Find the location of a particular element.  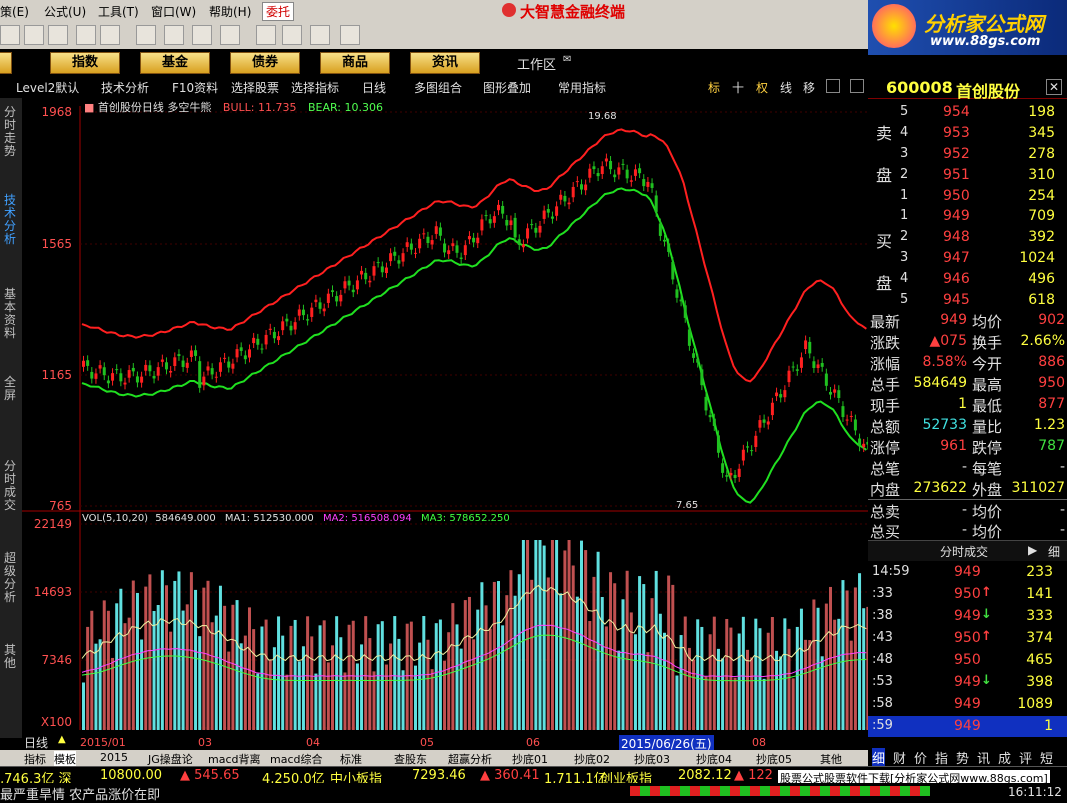

tab-bottom05: 抄底05 is located at coordinates (774, 759).